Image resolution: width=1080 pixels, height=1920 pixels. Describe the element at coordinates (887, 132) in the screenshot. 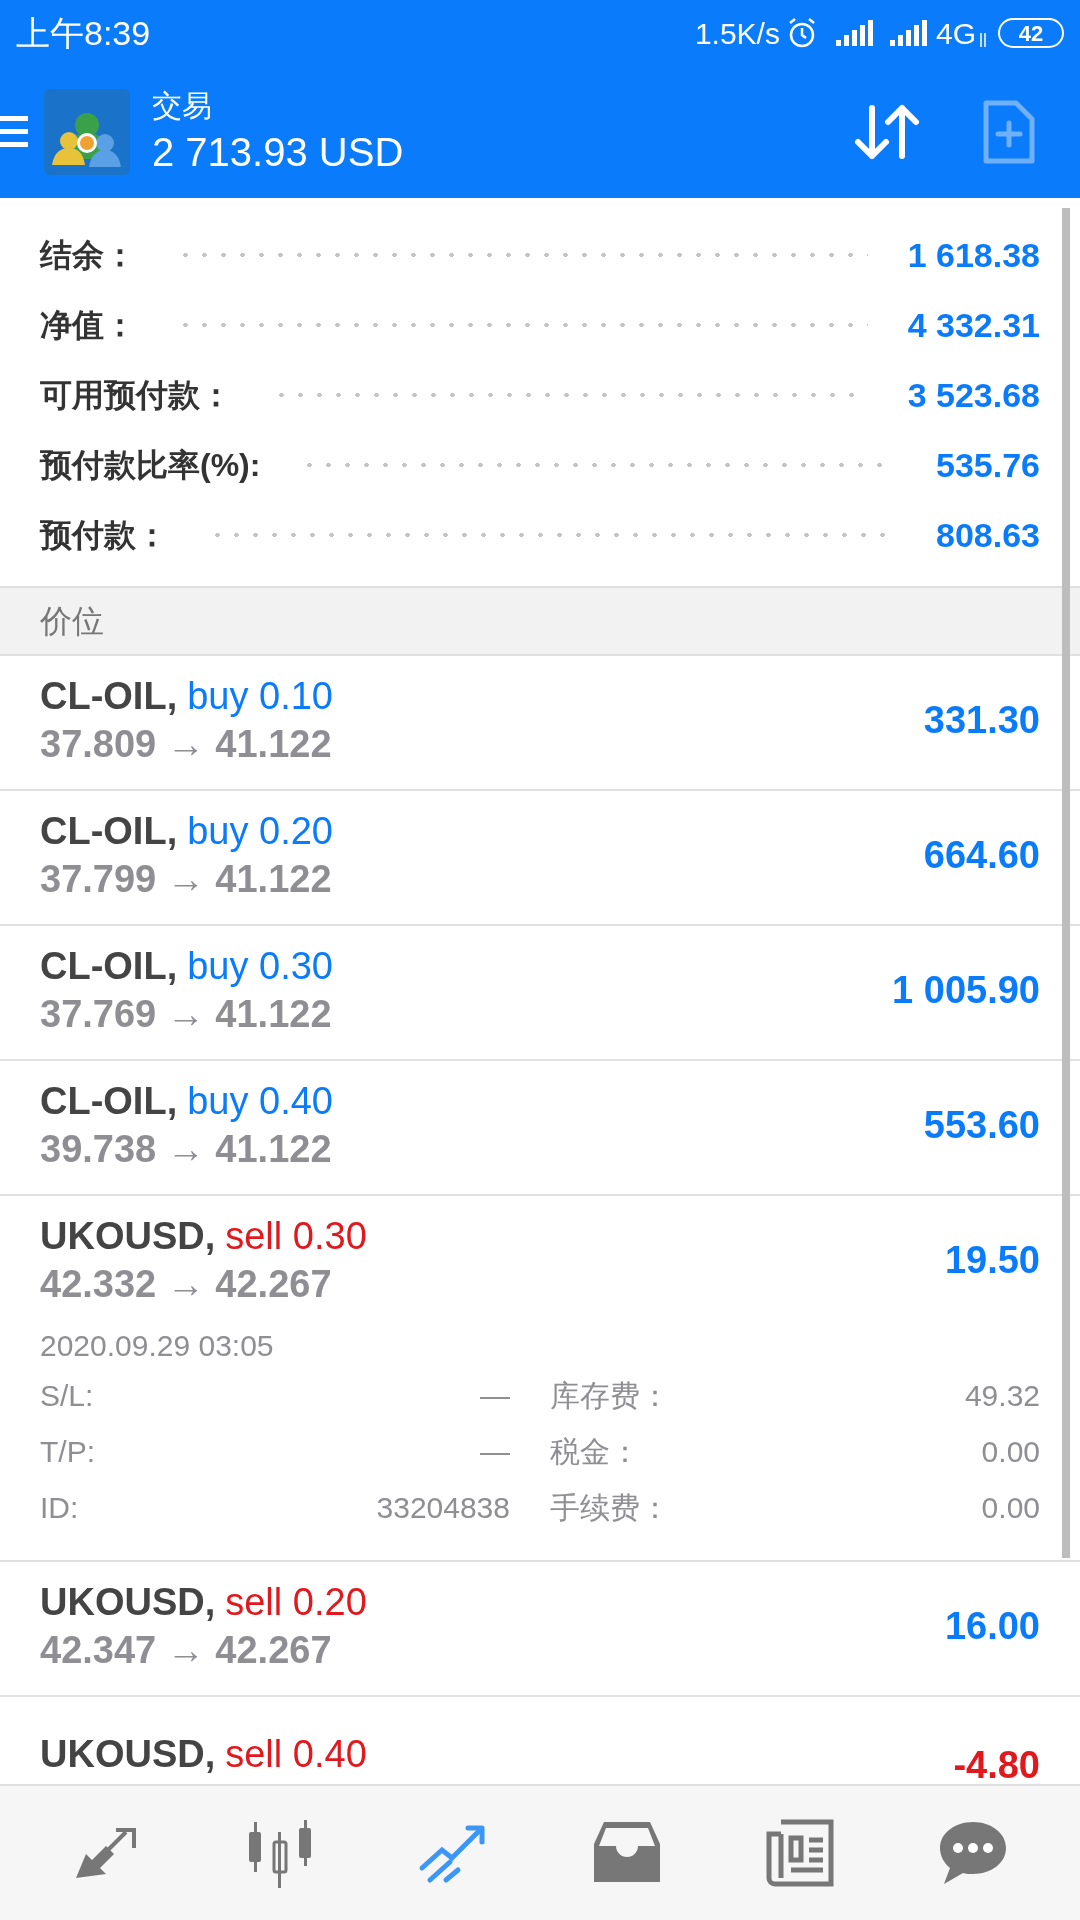

I see `sort-icon` at that location.